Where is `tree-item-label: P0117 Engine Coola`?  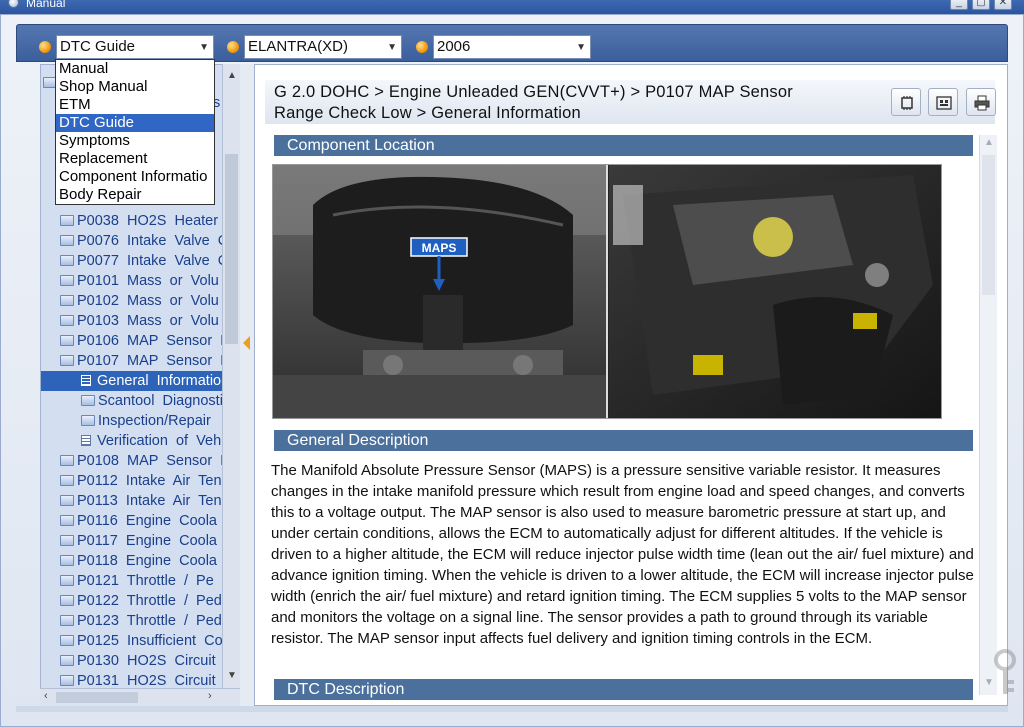
tree-item-label: P0117 Engine Coola is located at coordinates (147, 541).